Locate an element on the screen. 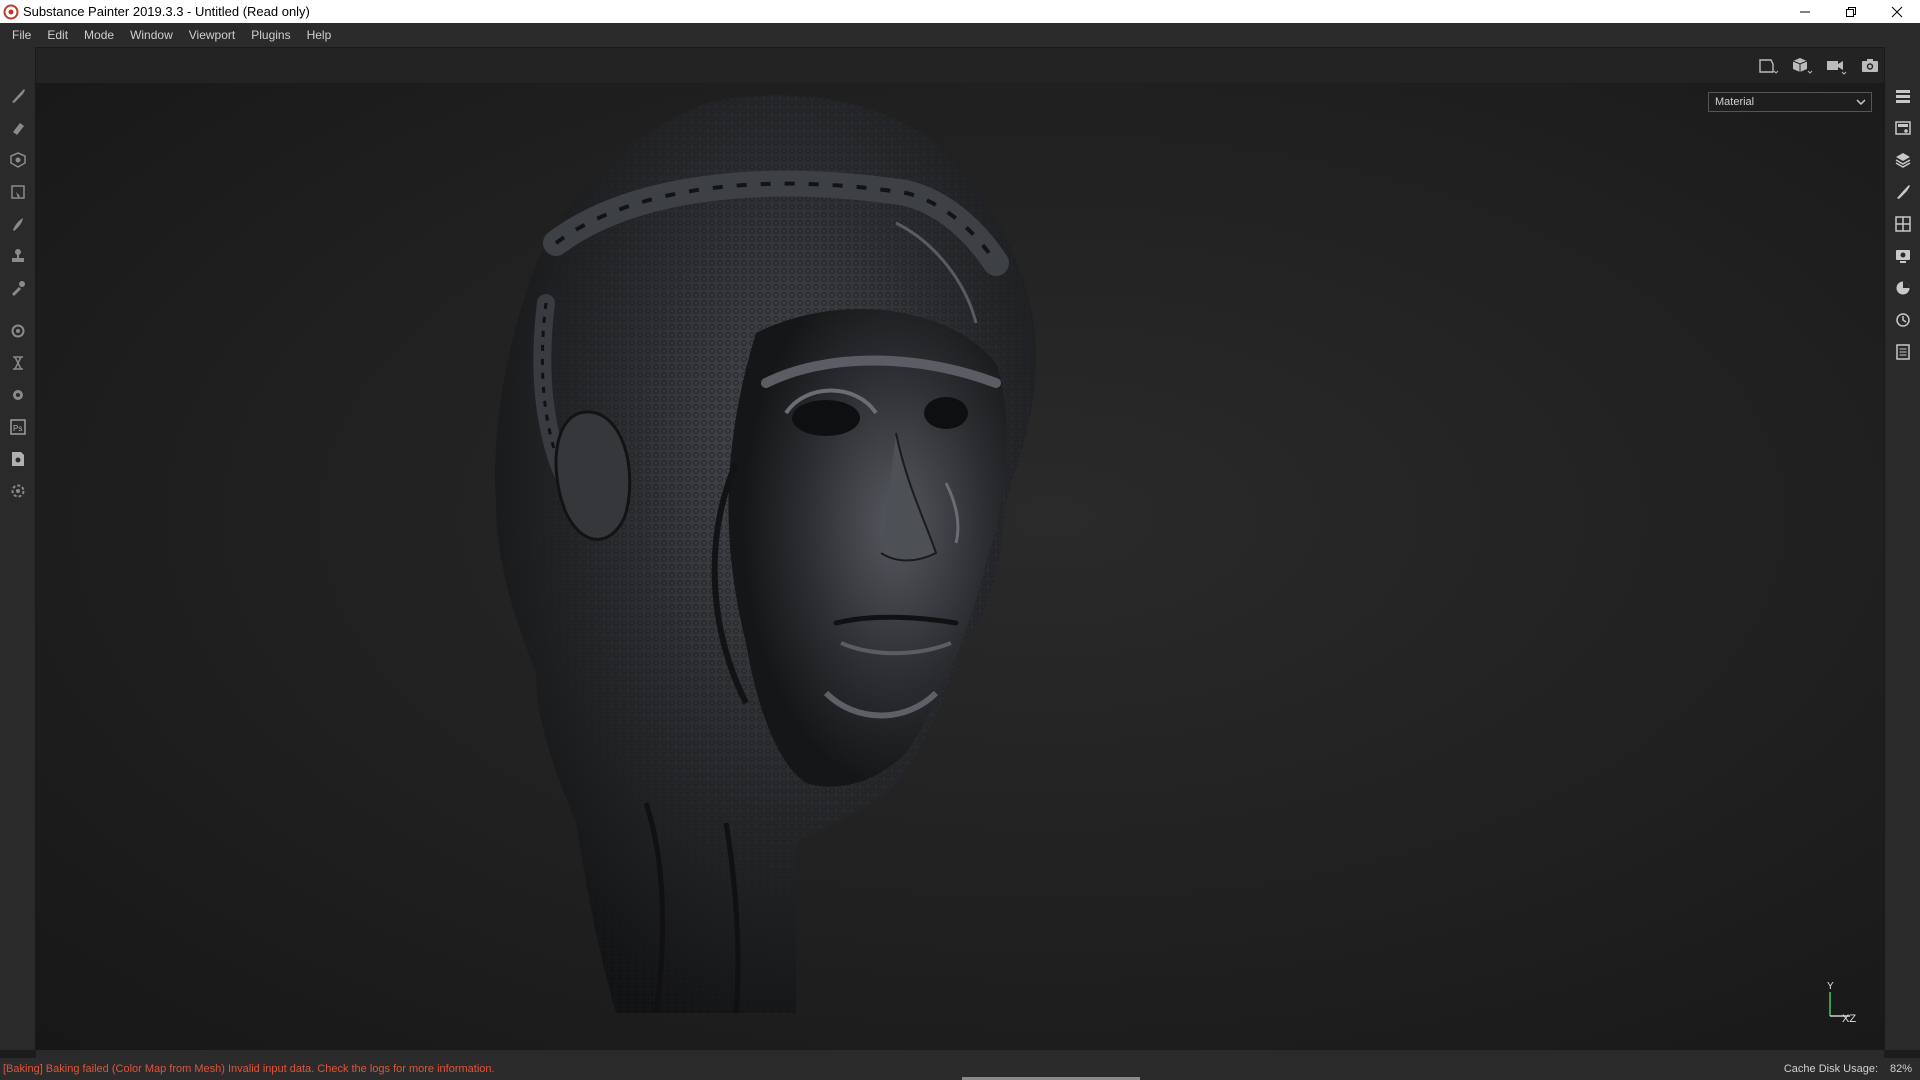  log-icon is located at coordinates (1903, 352).